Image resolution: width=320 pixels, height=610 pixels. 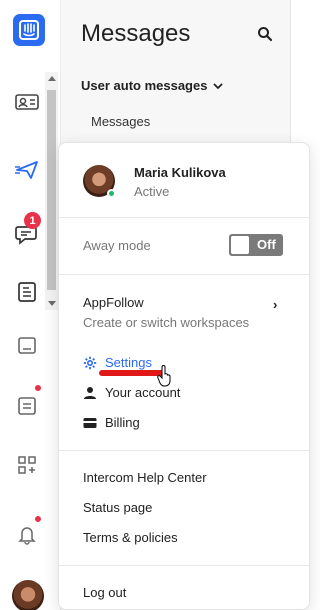 I want to click on outbound-icon, so click(x=27, y=170).